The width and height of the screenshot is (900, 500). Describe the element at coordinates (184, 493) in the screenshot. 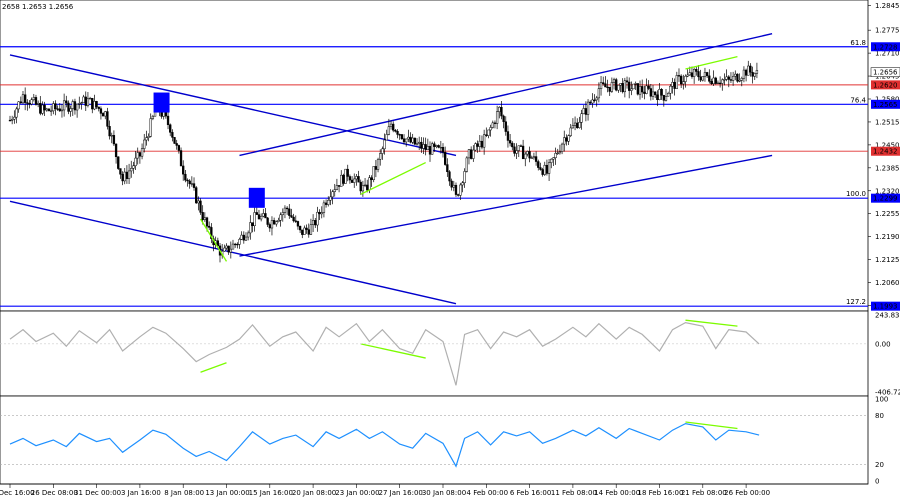

I see `x-tick-label: 8 Jan 08:00` at that location.